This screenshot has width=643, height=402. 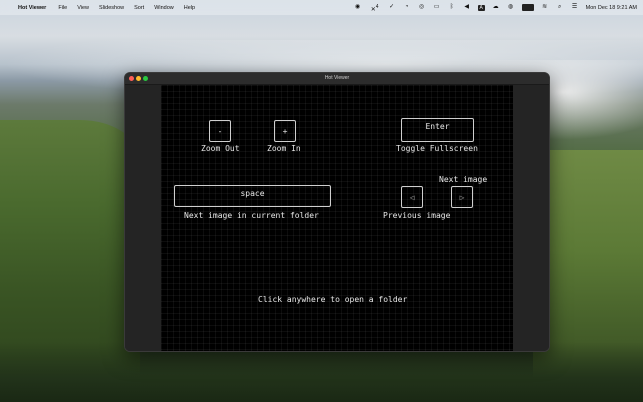 What do you see at coordinates (32, 8) in the screenshot?
I see `menu-app-name: Hot Viewer` at bounding box center [32, 8].